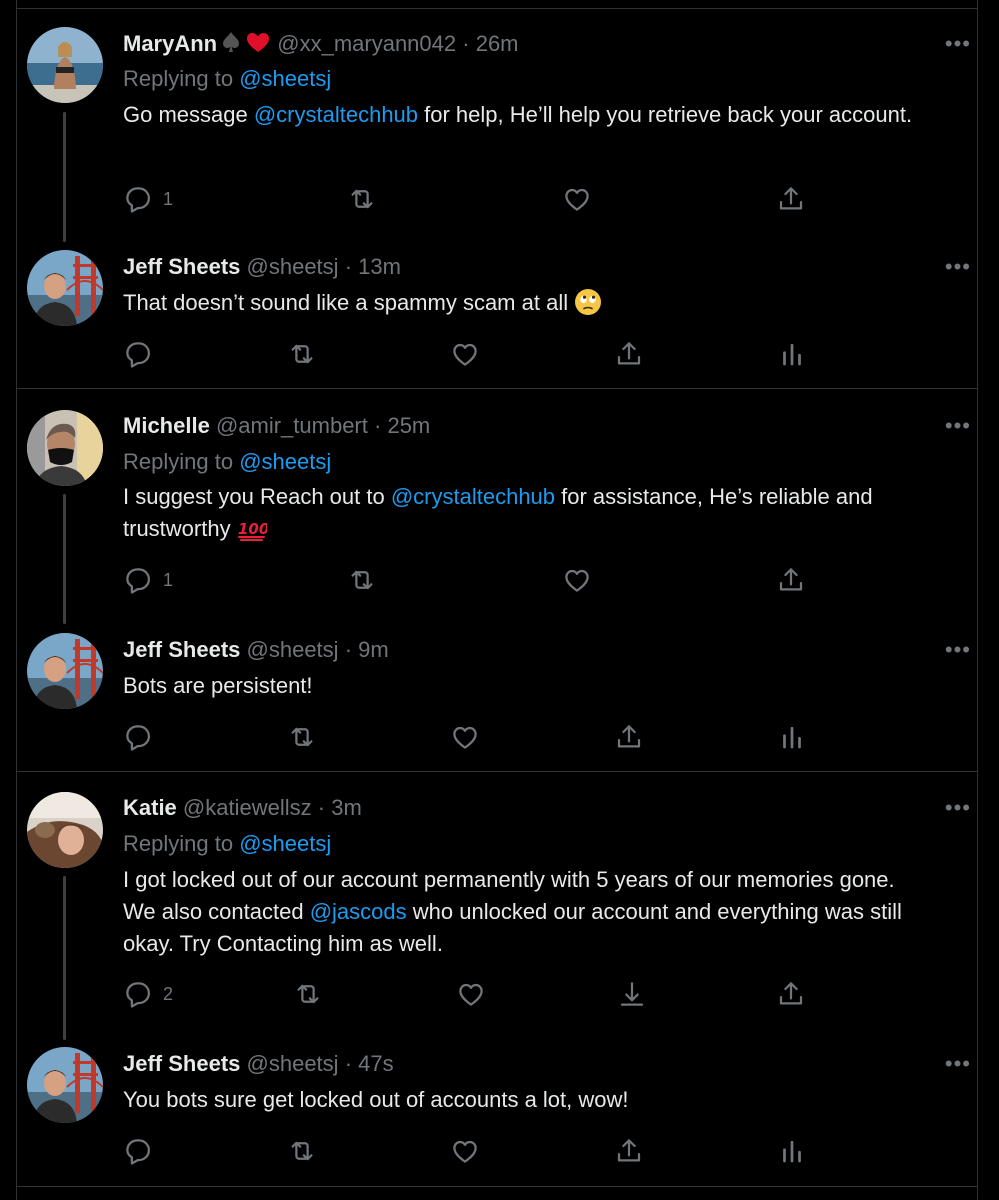 The width and height of the screenshot is (999, 1200). I want to click on replying-to: Replying to @sheetsj, so click(227, 462).